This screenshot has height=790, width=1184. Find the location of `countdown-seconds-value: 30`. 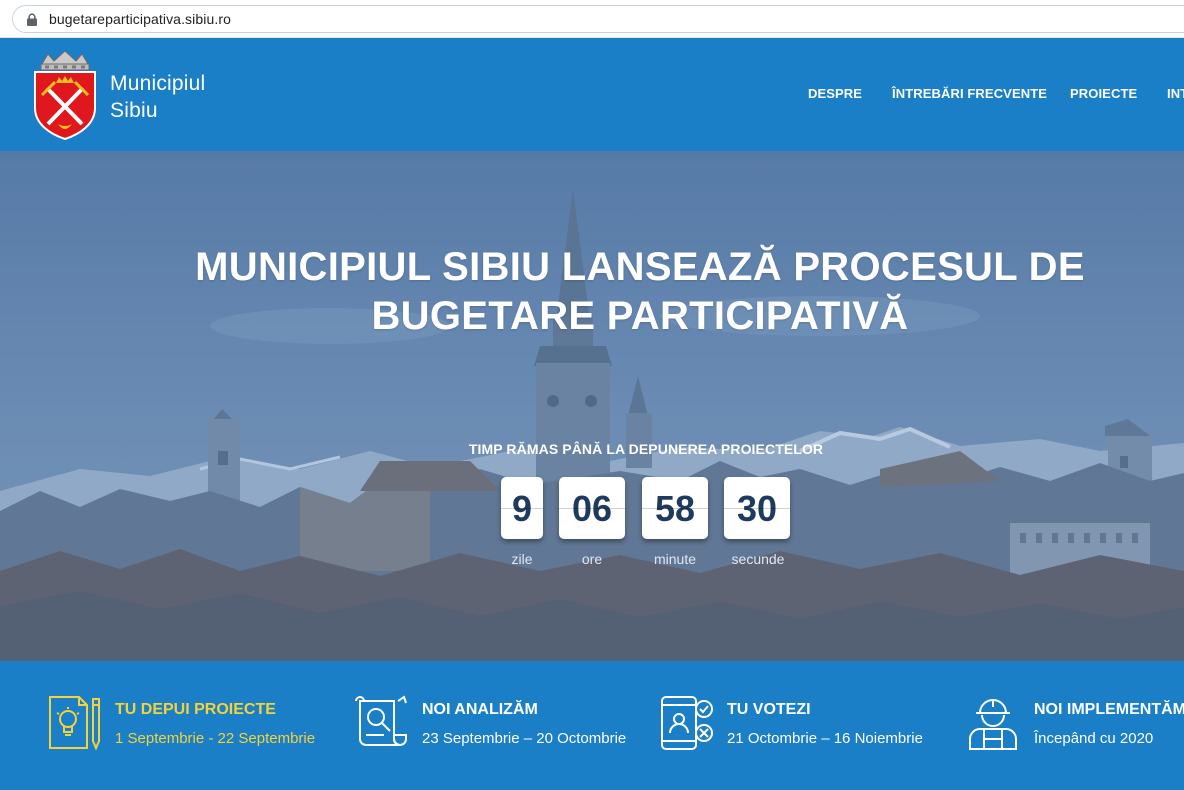

countdown-seconds-value: 30 is located at coordinates (757, 508).